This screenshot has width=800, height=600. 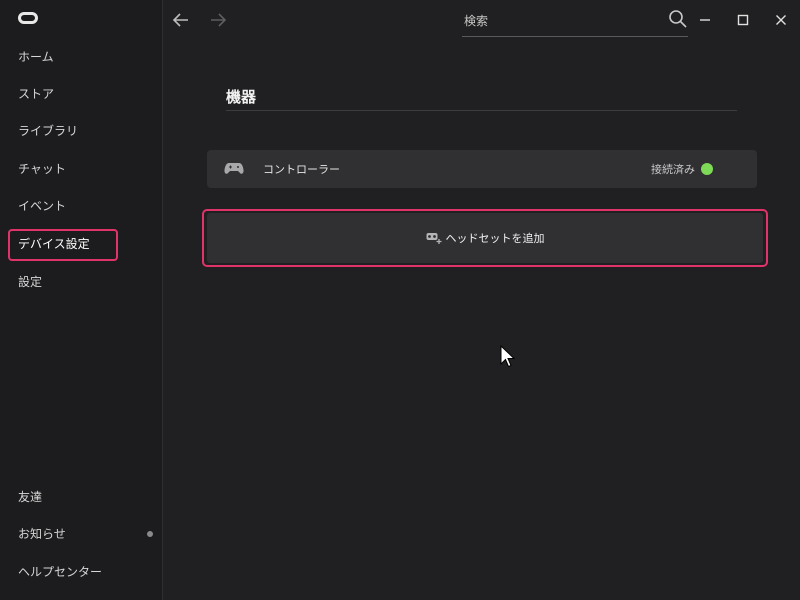 I want to click on sidebar-item-help-center: ヘルプセンター, so click(x=60, y=572).